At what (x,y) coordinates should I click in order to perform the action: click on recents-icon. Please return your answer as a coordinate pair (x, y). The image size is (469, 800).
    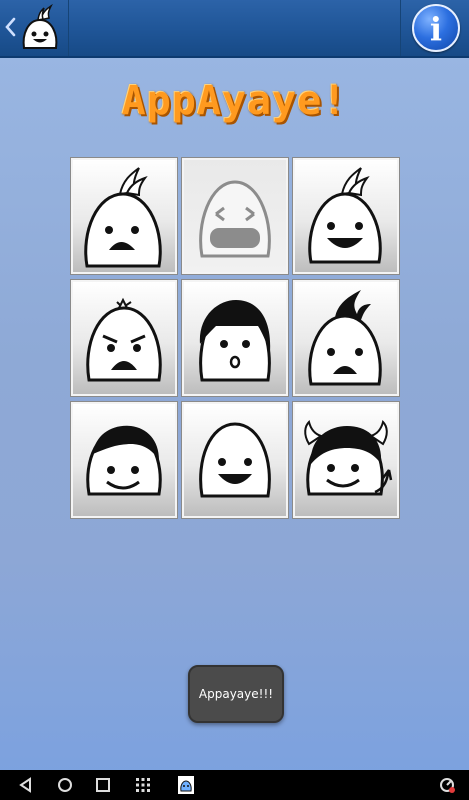
    Looking at the image, I should click on (103, 785).